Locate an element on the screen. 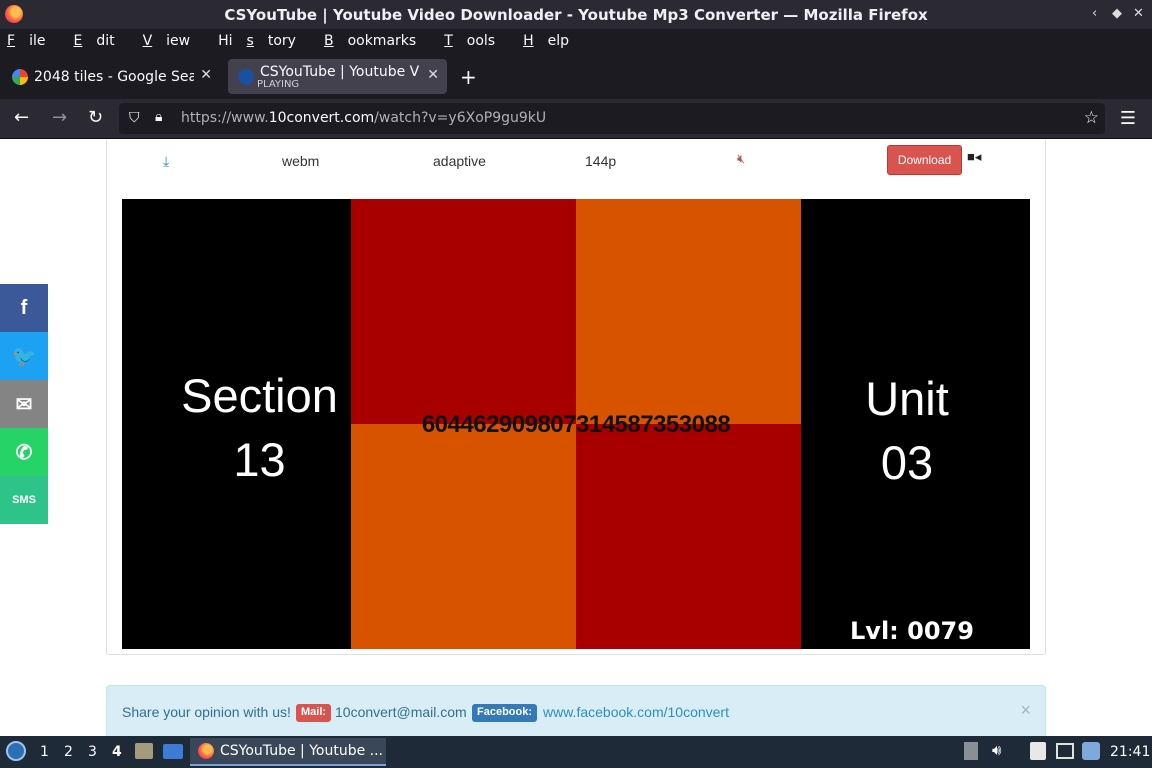 This screenshot has width=1152, height=768. maximize-button: ◆ is located at coordinates (1117, 13).